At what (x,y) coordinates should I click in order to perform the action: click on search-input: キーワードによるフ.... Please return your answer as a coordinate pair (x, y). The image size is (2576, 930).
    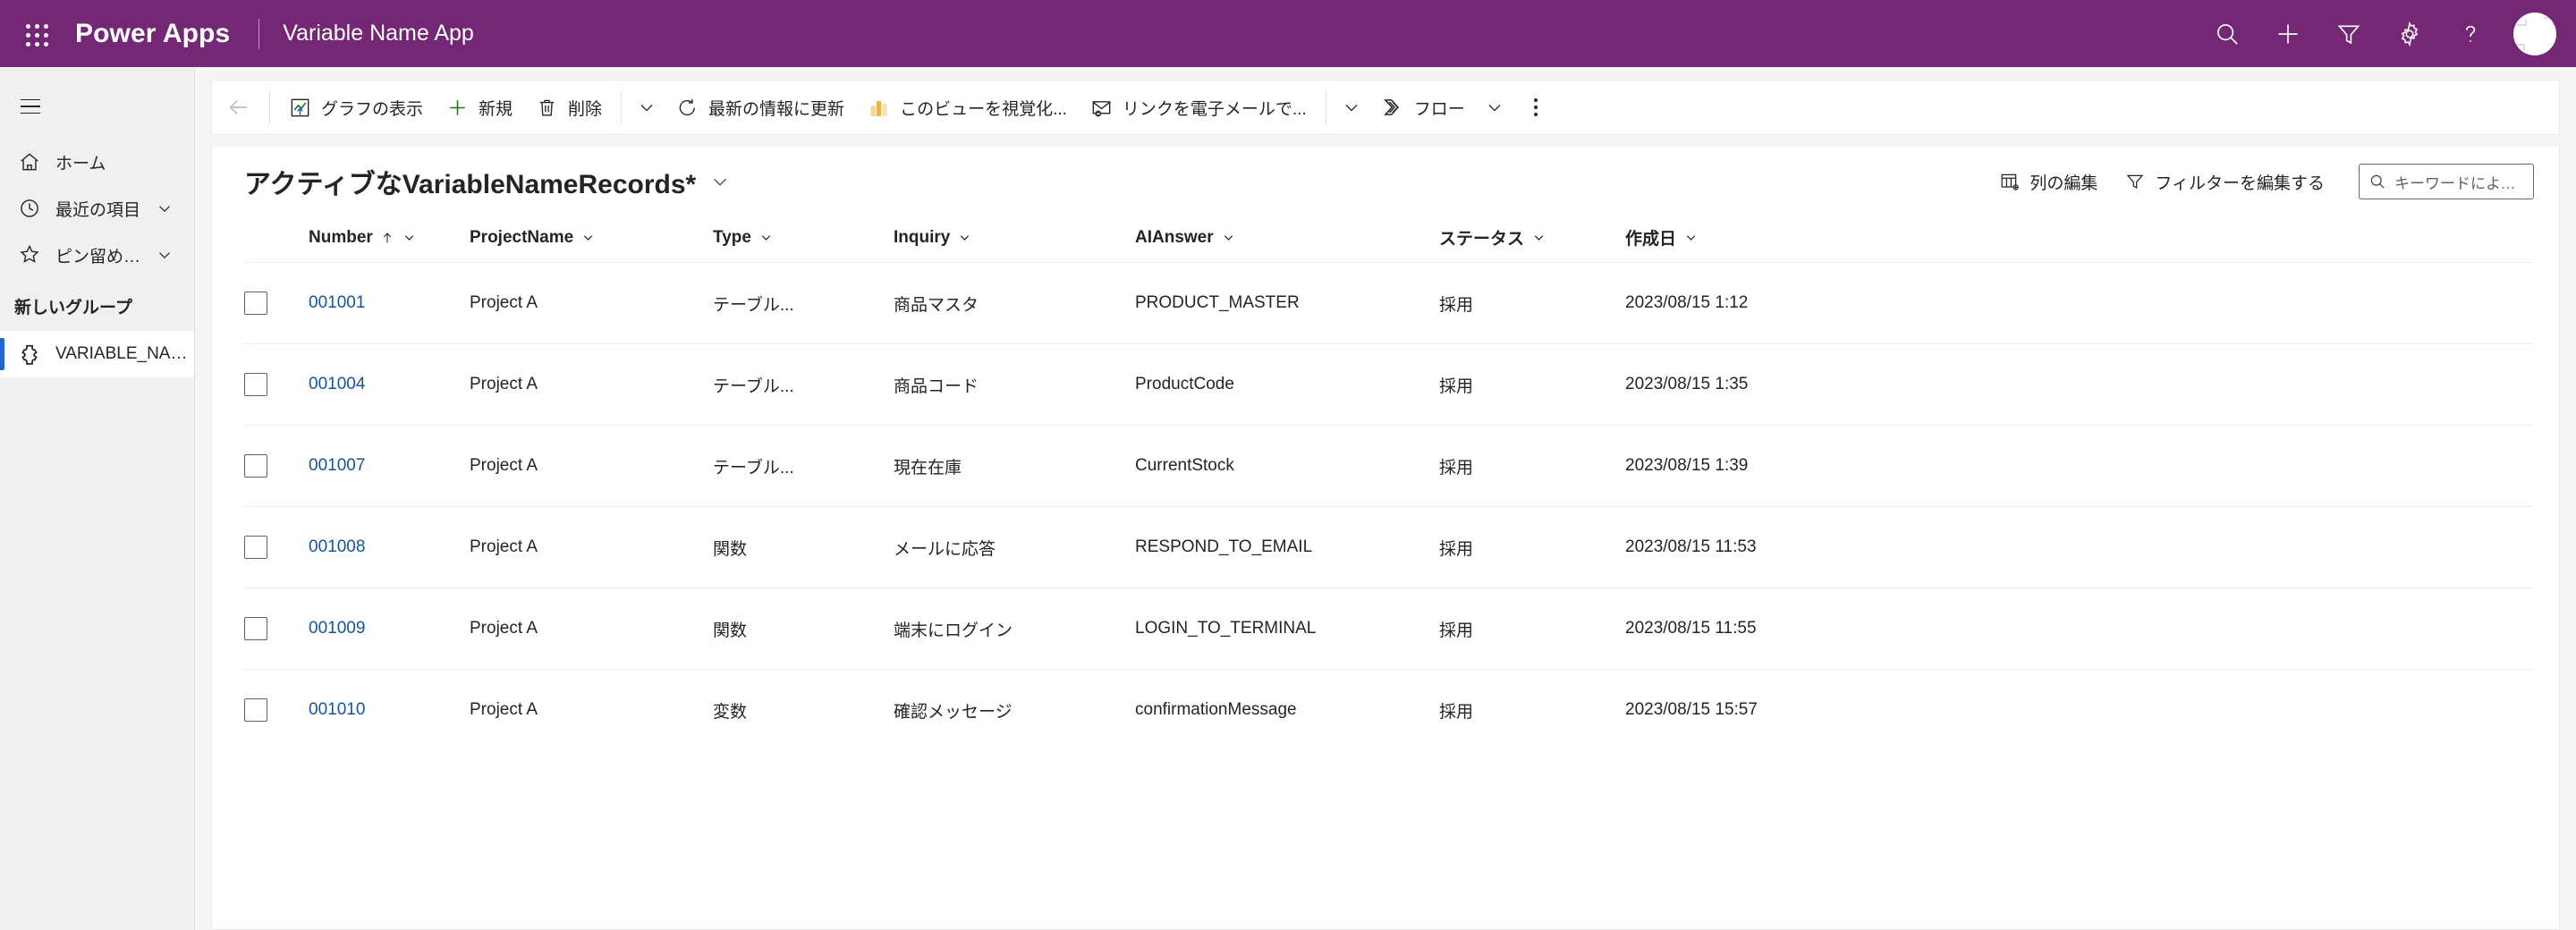
    Looking at the image, I should click on (2446, 181).